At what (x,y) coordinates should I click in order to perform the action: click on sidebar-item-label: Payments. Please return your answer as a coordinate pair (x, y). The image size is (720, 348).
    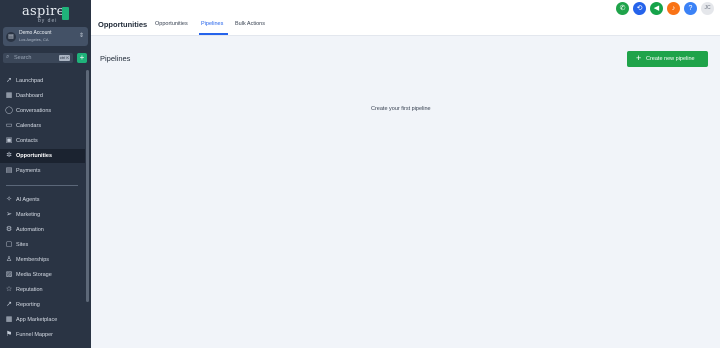
    Looking at the image, I should click on (28, 171).